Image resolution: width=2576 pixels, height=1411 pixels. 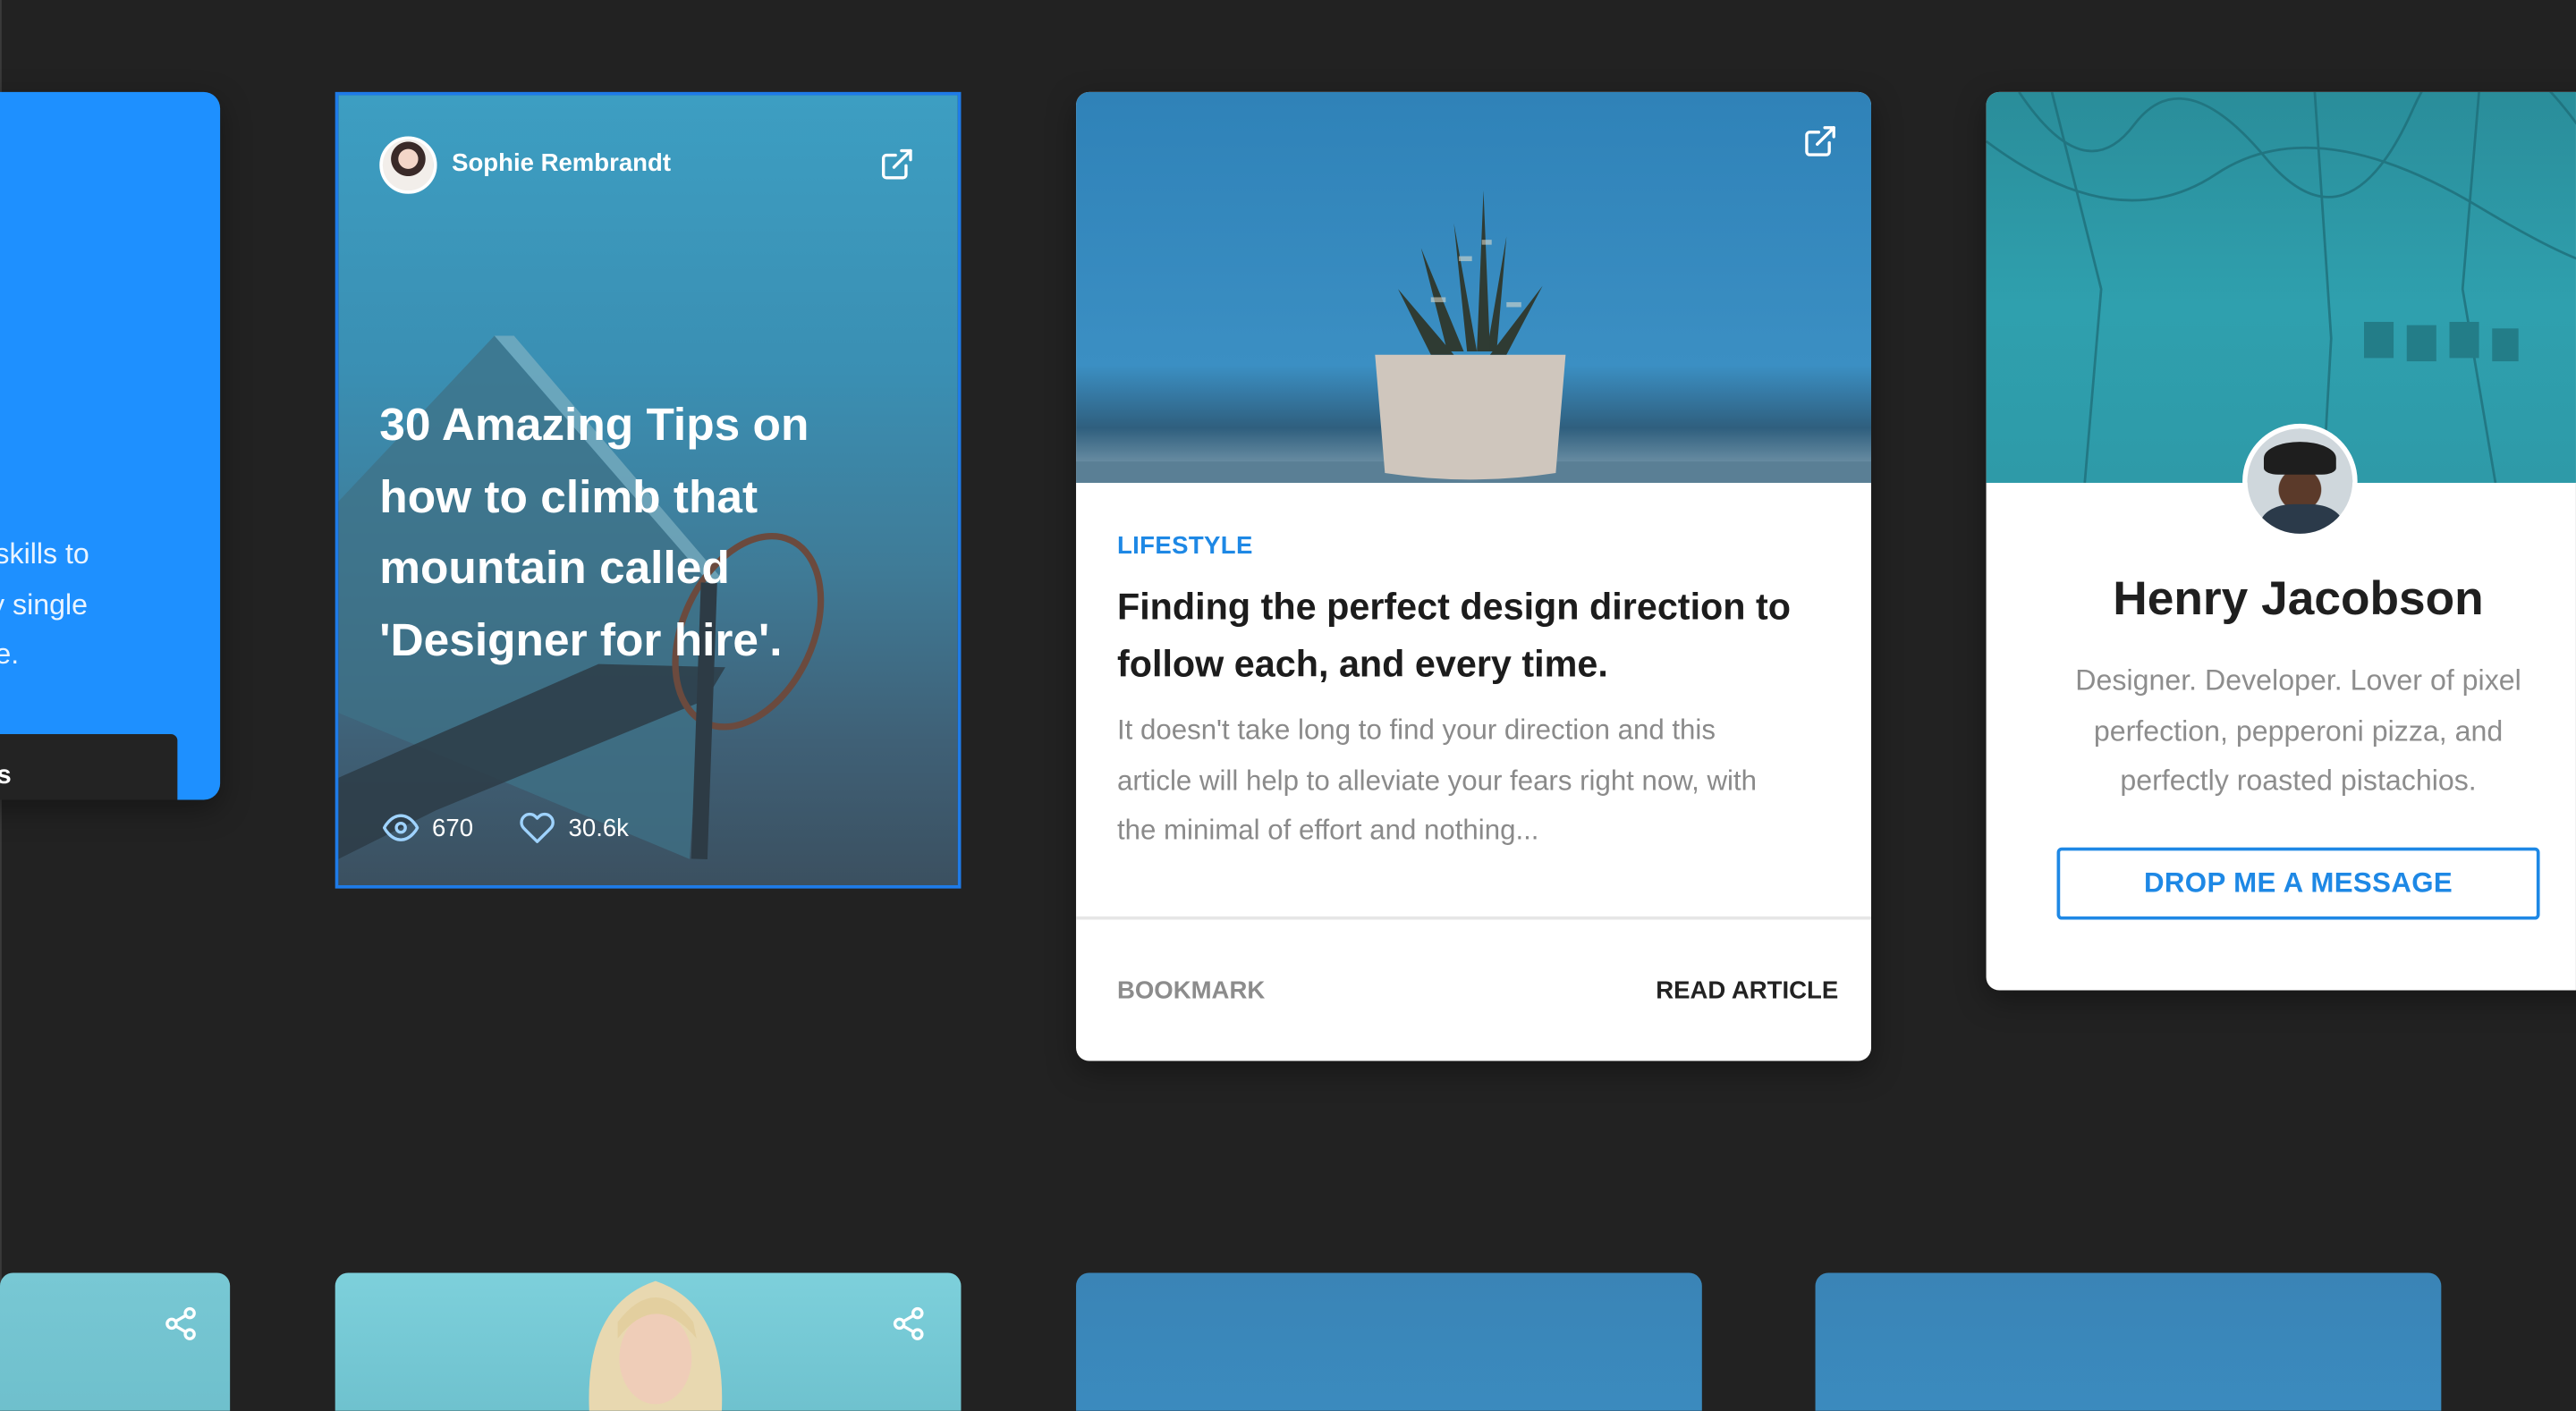 I want to click on cover-image, so click(x=2281, y=287).